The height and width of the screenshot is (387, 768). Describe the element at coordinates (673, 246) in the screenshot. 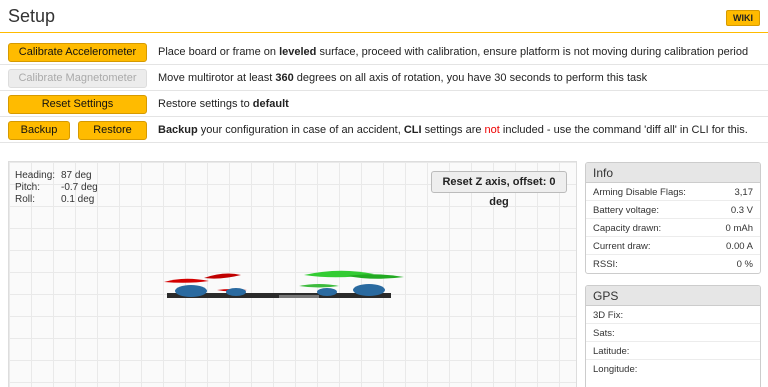

I see `info-row: Current draw: 0.00 A` at that location.